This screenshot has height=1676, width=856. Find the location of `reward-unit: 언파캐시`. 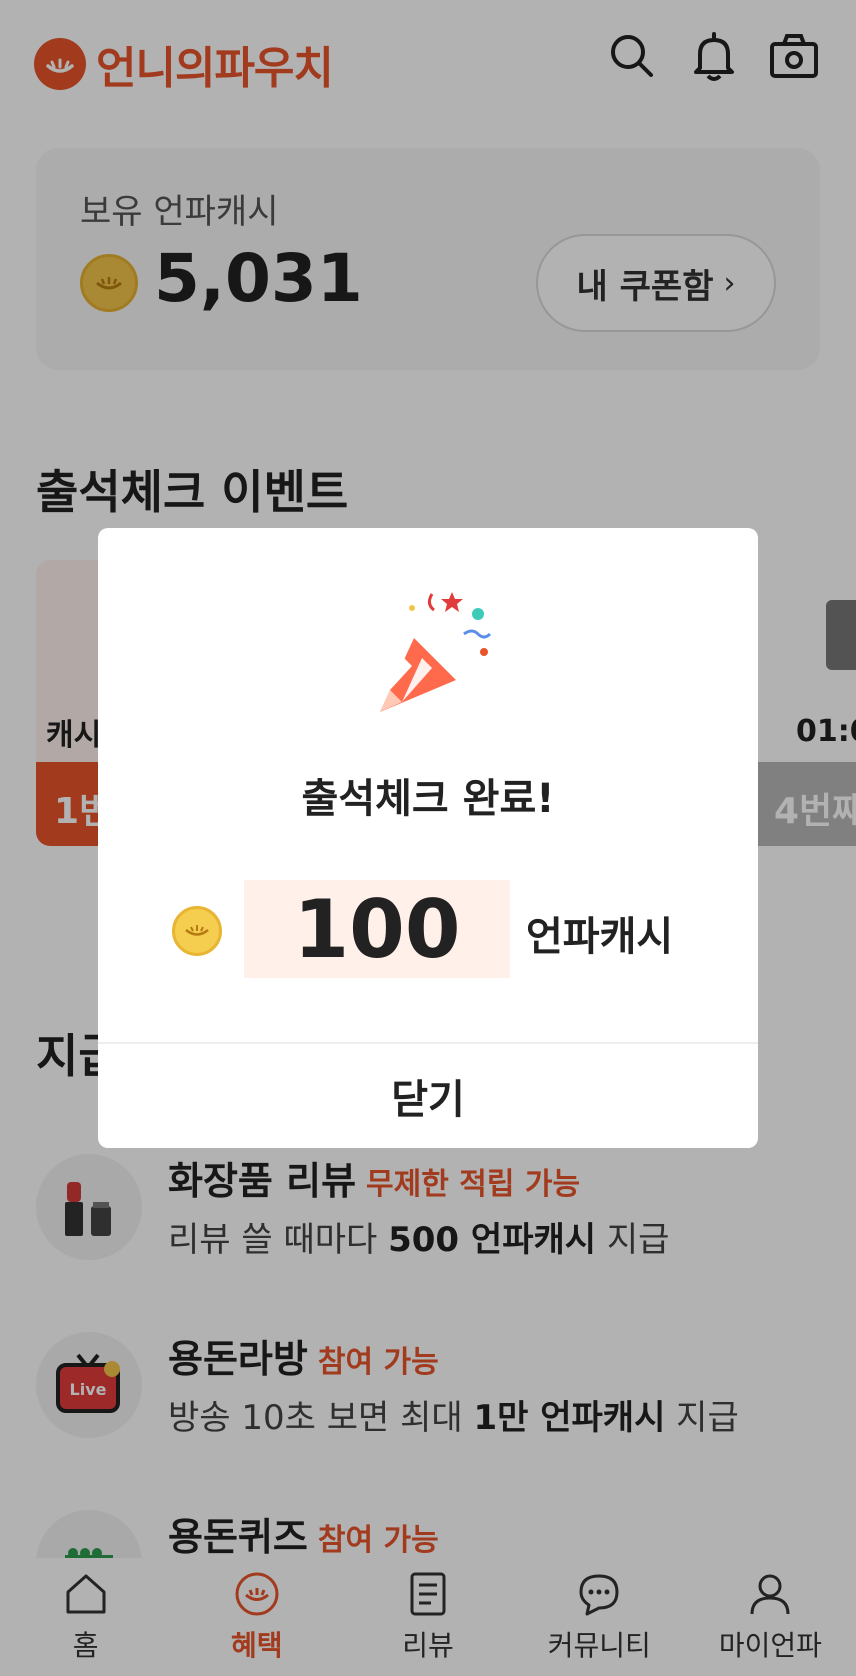

reward-unit: 언파캐시 is located at coordinates (600, 937).